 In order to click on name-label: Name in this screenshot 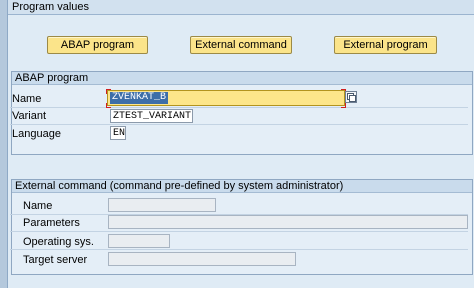, I will do `click(27, 99)`.